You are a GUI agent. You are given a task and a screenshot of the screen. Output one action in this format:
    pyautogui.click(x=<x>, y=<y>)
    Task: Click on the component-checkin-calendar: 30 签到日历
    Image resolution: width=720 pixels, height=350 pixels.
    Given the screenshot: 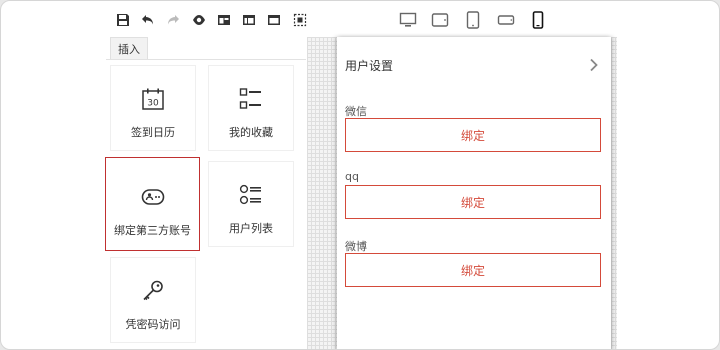 What is the action you would take?
    pyautogui.click(x=153, y=108)
    